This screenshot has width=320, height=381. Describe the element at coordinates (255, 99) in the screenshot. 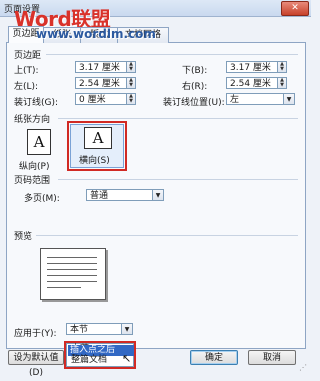

I see `gutter-position-select: 左` at that location.